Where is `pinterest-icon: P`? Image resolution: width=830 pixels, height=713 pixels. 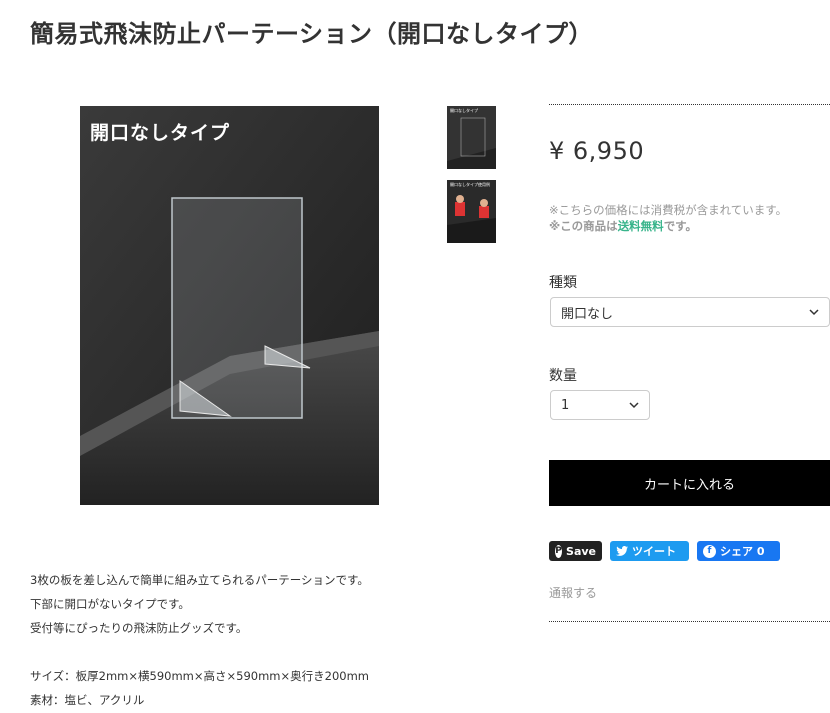
pinterest-icon: P is located at coordinates (559, 551).